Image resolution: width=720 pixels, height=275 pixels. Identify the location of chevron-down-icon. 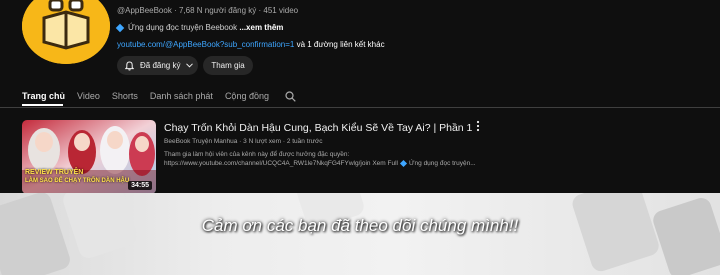
(190, 65).